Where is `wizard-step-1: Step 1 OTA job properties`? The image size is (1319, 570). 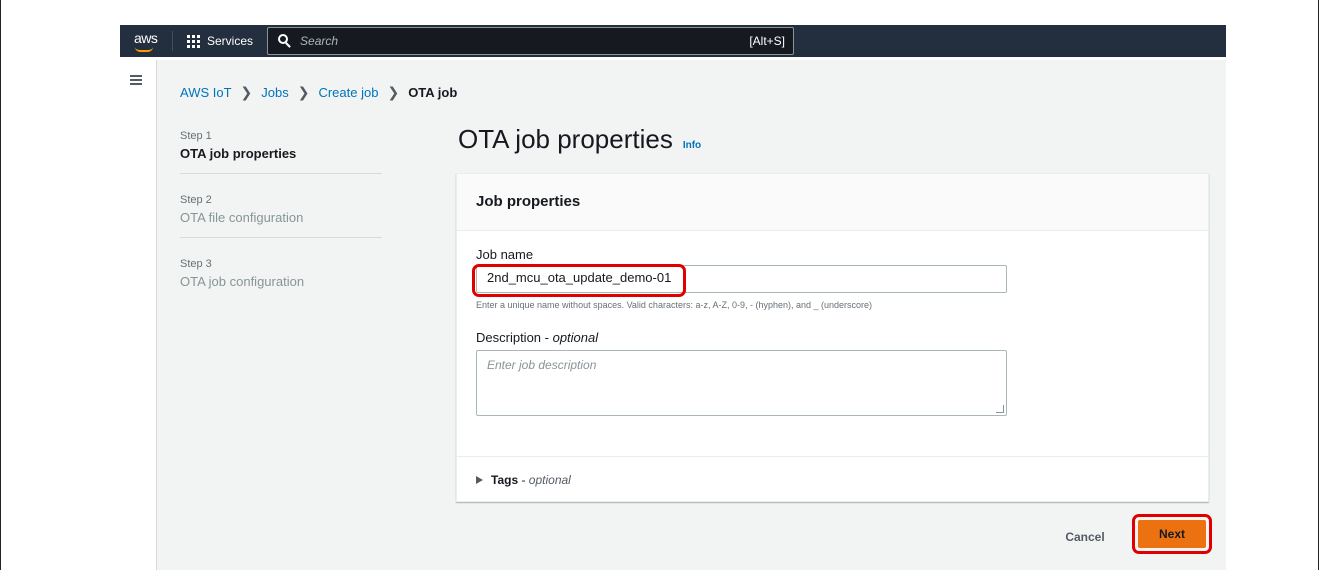 wizard-step-1: Step 1 OTA job properties is located at coordinates (281, 151).